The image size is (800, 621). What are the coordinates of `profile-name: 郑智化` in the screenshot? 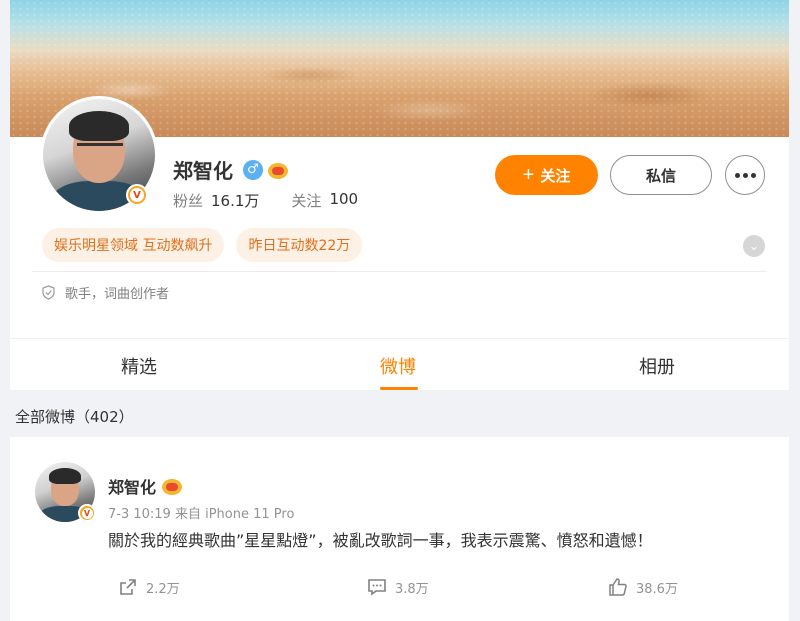 It's located at (203, 171).